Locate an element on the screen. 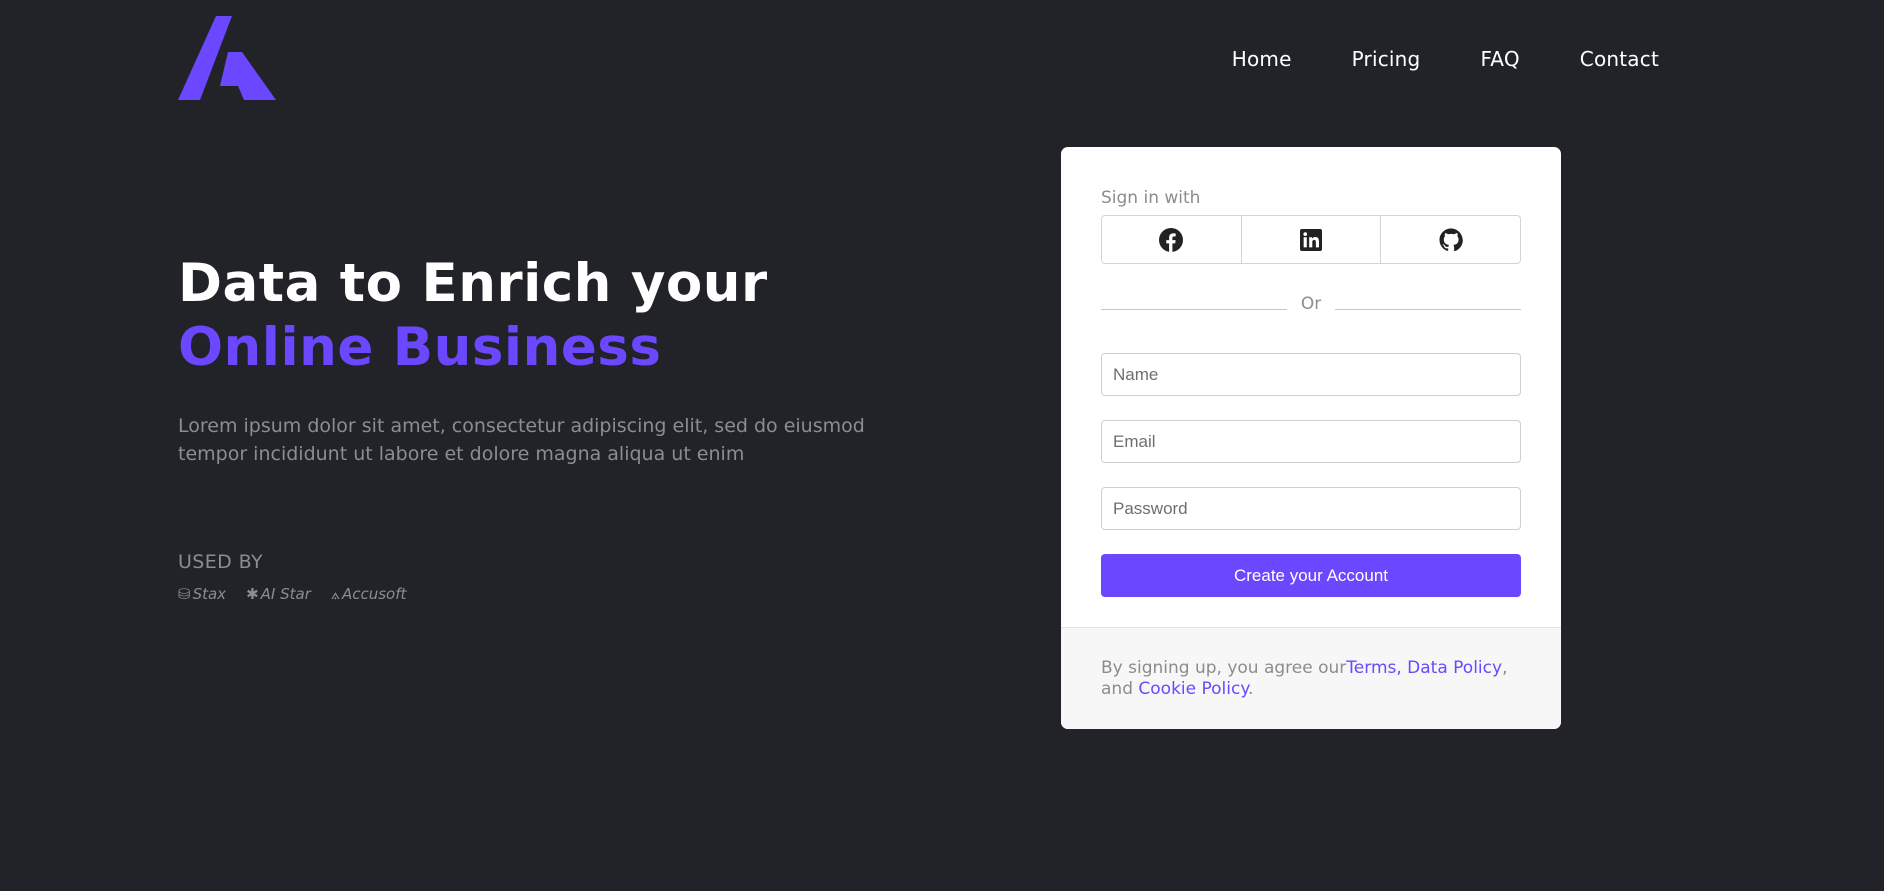  github-icon is located at coordinates (1451, 239).